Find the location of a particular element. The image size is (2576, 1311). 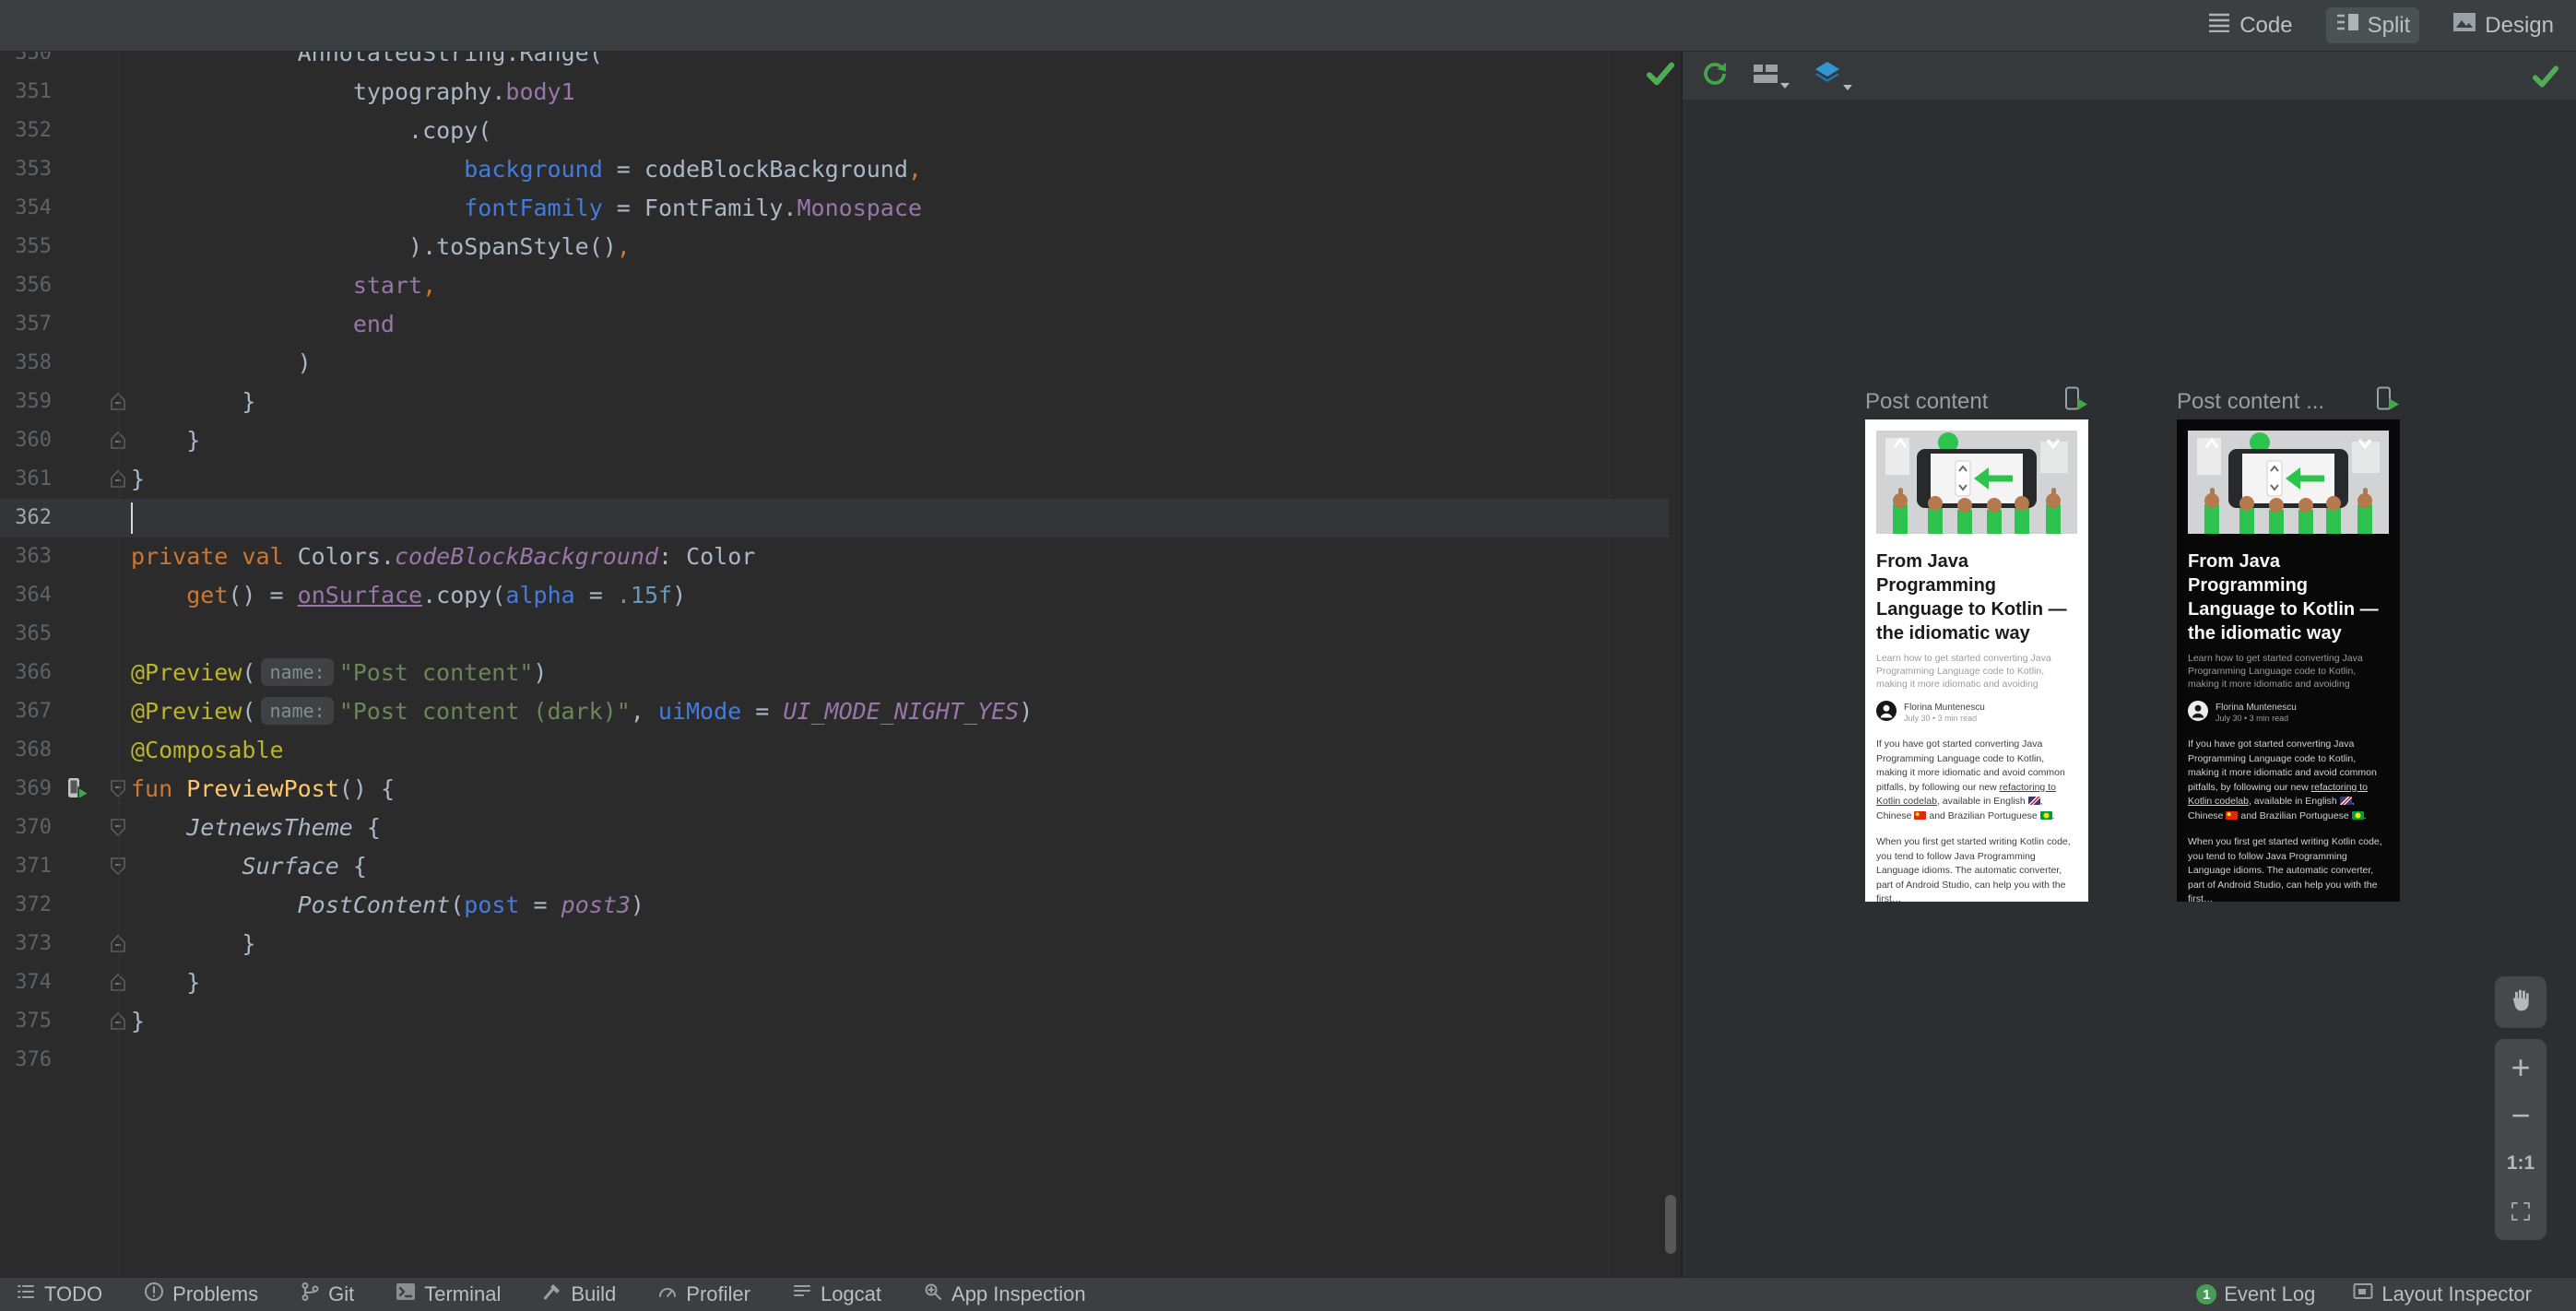

line-number: 376 is located at coordinates (26, 1060).